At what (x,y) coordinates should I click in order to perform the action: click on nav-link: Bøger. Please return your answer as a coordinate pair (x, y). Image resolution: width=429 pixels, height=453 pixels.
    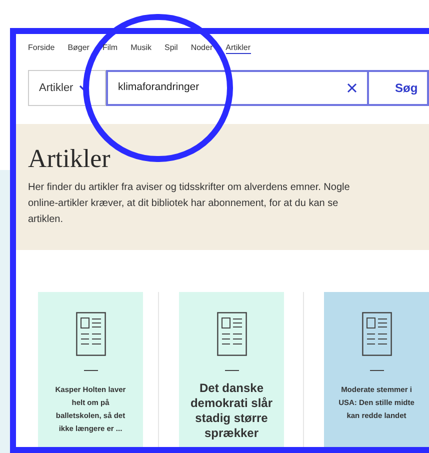
    Looking at the image, I should click on (79, 48).